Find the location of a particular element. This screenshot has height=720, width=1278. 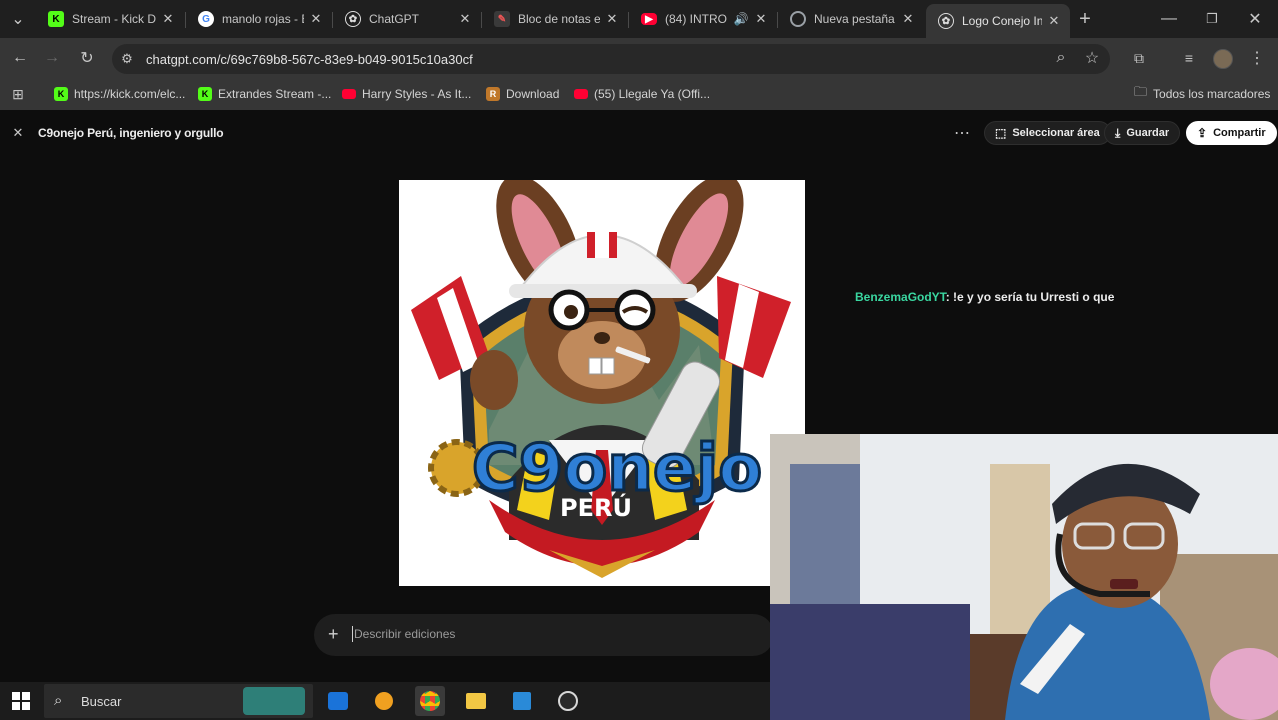

youtube-icon: ▶ is located at coordinates (649, 19).